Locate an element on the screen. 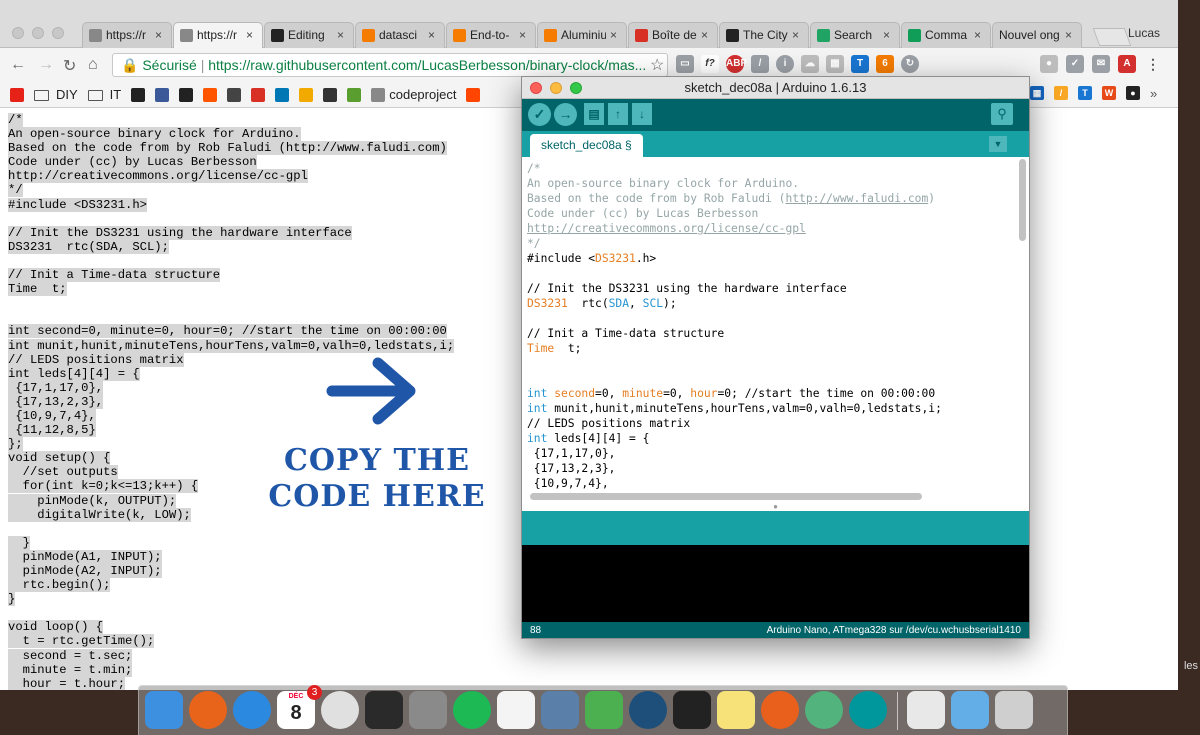 Image resolution: width=1200 pixels, height=735 pixels. tab-6: Aluminiu × is located at coordinates (582, 35).